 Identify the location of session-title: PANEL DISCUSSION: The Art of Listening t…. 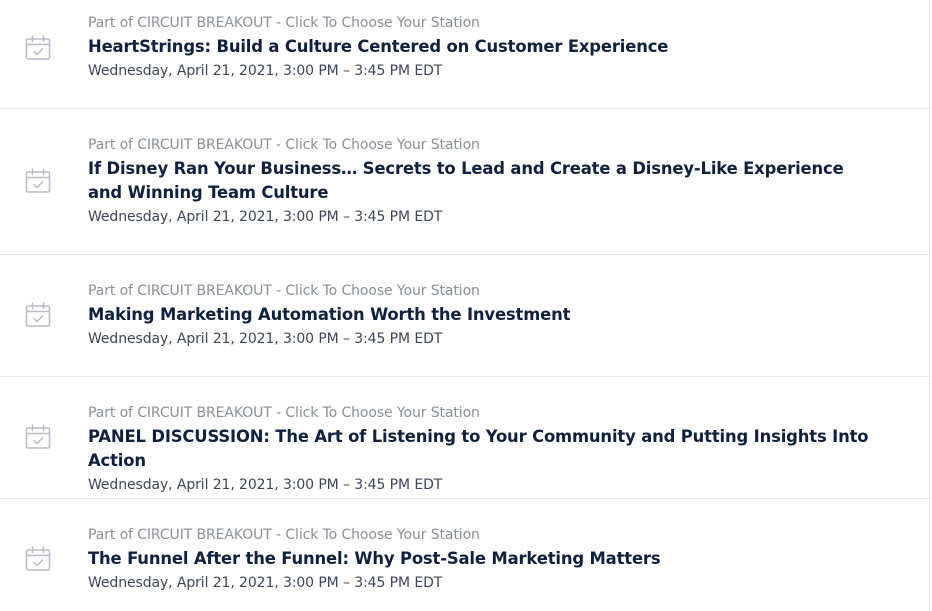
(479, 449).